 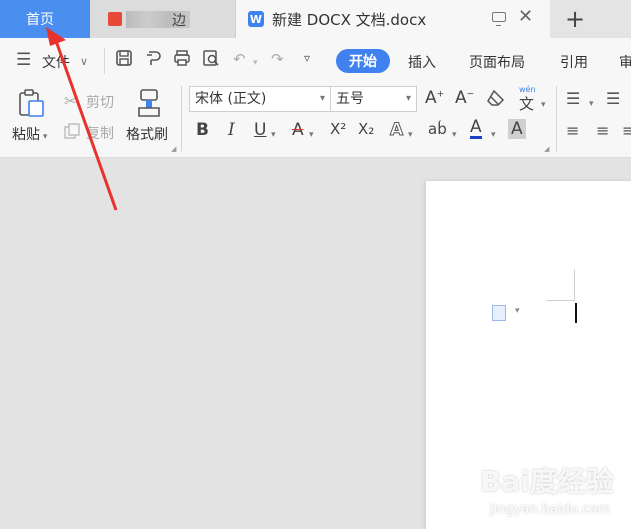 I want to click on underline-chevron-icon: ▾, so click(x=273, y=133).